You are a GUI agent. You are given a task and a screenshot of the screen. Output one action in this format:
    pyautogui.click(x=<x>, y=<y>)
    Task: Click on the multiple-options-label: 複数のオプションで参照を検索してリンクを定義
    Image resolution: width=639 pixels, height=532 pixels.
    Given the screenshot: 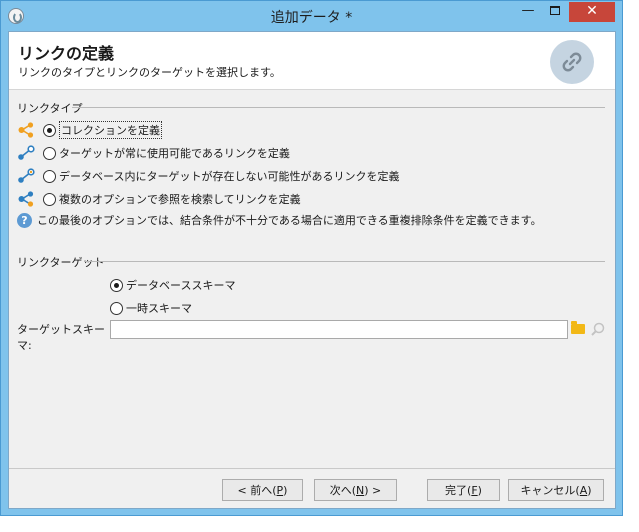 What is the action you would take?
    pyautogui.click(x=180, y=199)
    